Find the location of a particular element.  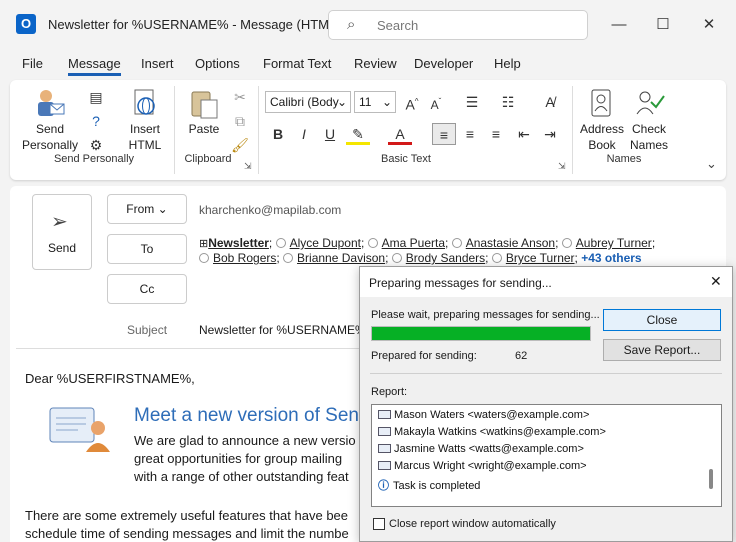

tab-developer: Developer is located at coordinates (443, 63).